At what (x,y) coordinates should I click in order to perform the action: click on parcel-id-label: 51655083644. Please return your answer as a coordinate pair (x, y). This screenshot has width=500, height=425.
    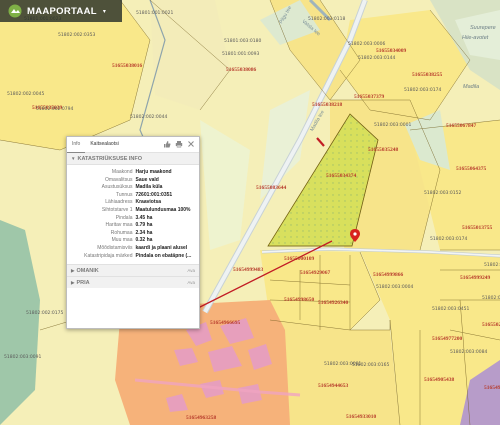
    Looking at the image, I should click on (271, 188).